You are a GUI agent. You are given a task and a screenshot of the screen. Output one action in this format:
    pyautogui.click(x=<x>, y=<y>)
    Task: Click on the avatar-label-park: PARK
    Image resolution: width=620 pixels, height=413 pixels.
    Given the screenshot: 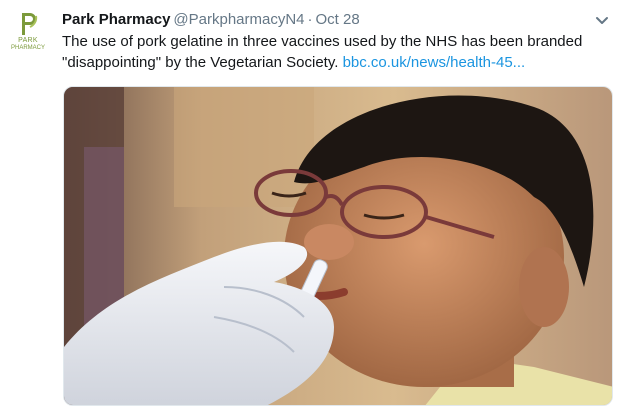 What is the action you would take?
    pyautogui.click(x=28, y=40)
    